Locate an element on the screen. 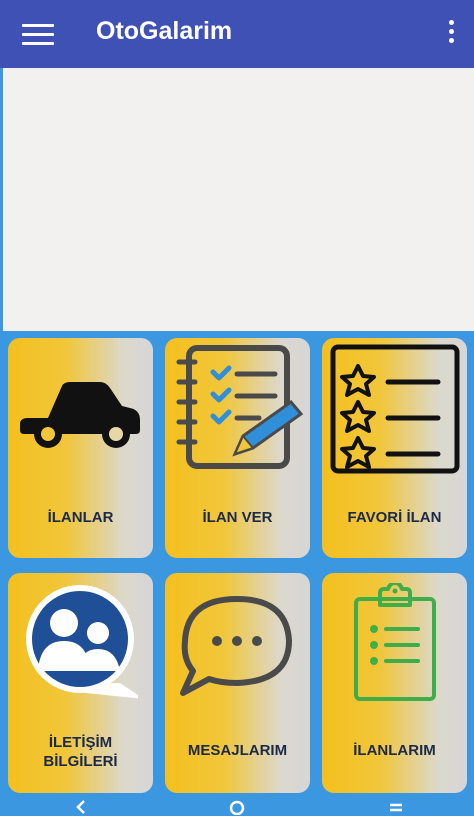 This screenshot has height=816, width=474. chat-bubble-icon is located at coordinates (236, 646).